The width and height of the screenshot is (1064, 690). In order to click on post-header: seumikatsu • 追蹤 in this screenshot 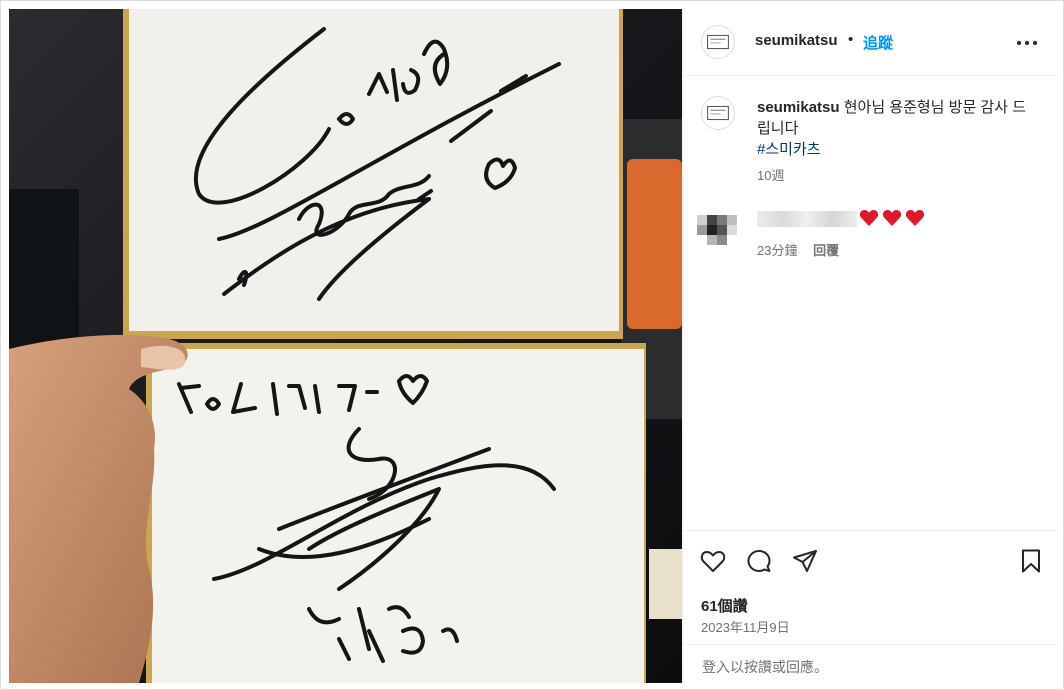, I will do `click(871, 42)`.